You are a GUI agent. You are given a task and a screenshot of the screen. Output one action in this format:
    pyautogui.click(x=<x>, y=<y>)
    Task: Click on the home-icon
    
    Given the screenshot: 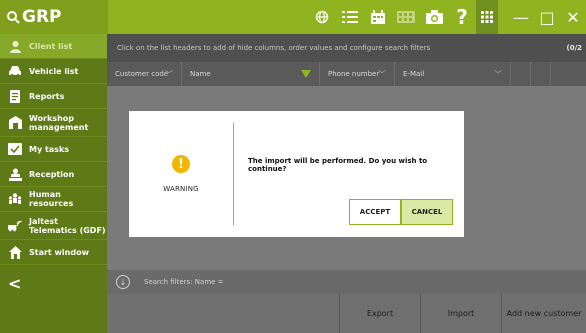 What is the action you would take?
    pyautogui.click(x=15, y=252)
    